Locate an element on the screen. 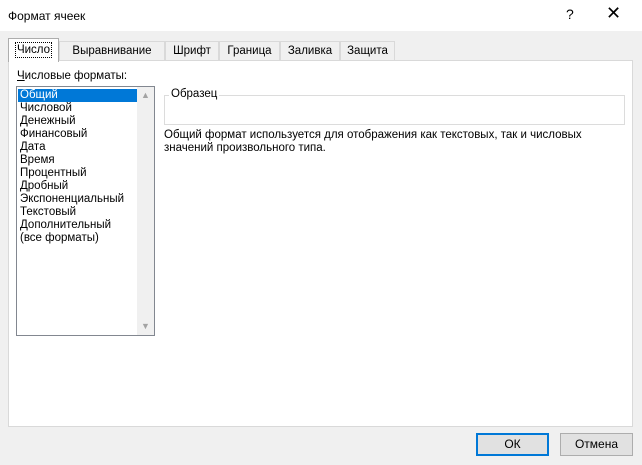 Image resolution: width=642 pixels, height=465 pixels. tab-alignment: Выравнивание is located at coordinates (112, 50).